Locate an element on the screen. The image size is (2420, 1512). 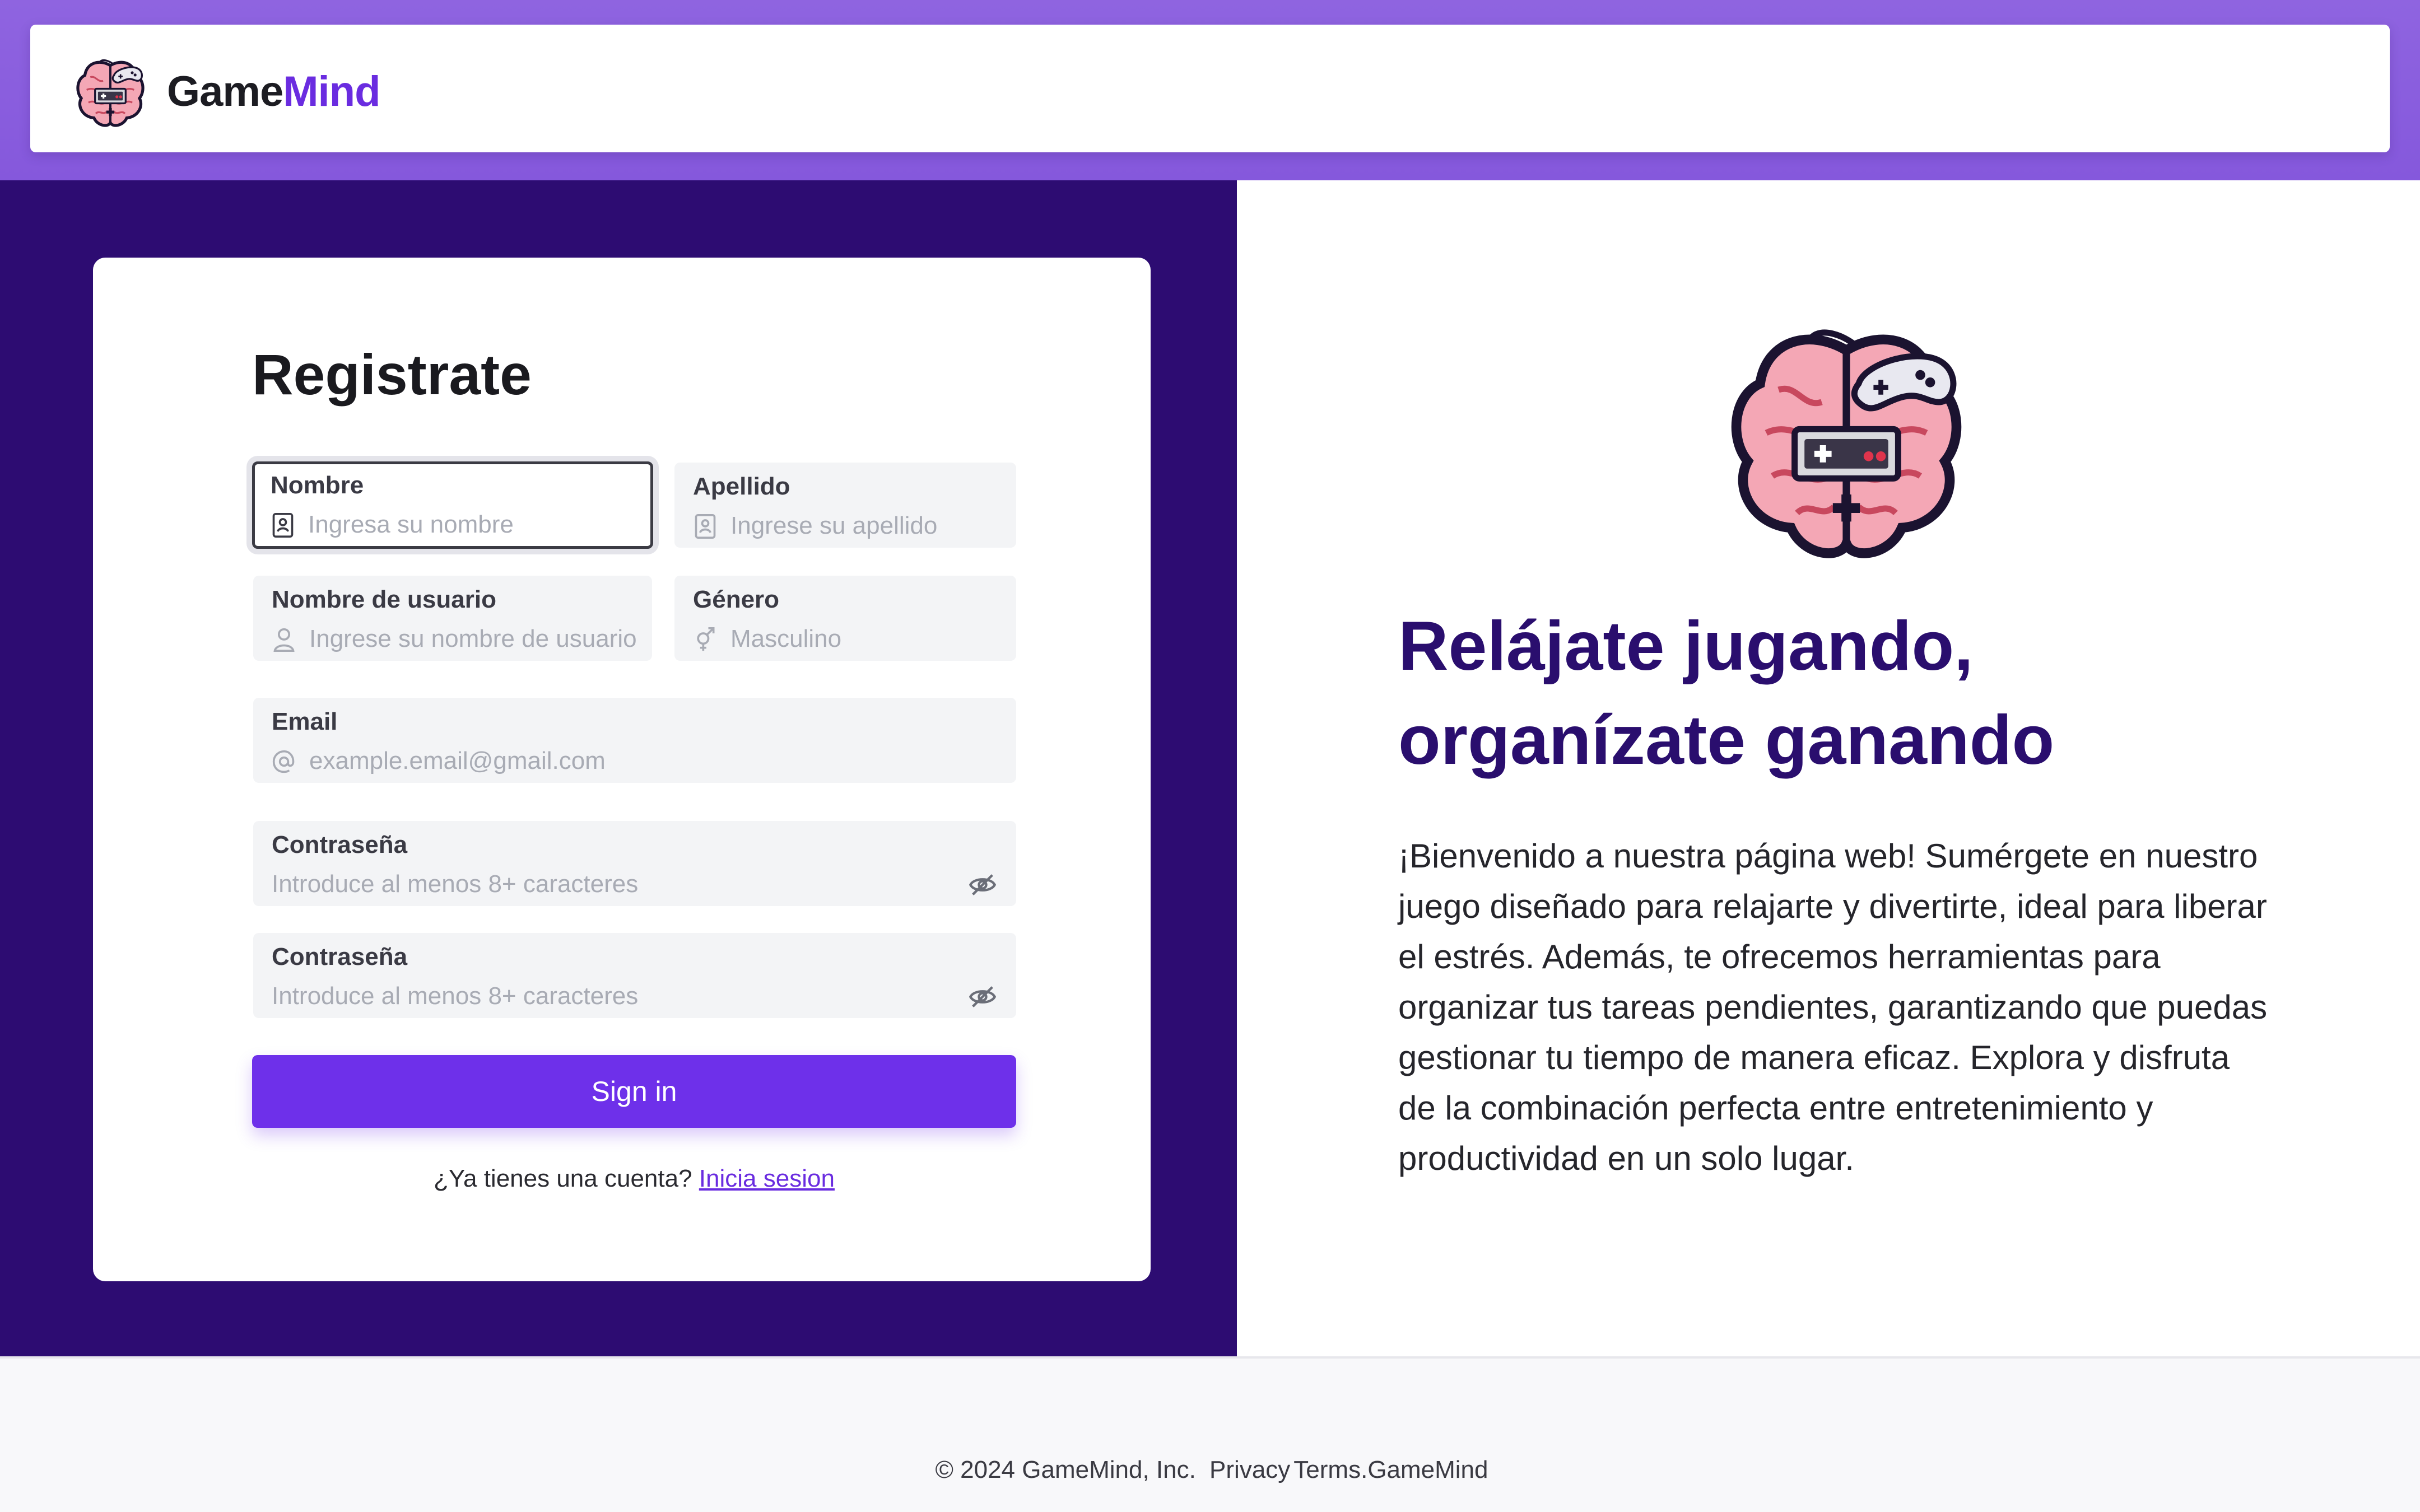
username-label: Nombre de usuario is located at coordinates (384, 600).